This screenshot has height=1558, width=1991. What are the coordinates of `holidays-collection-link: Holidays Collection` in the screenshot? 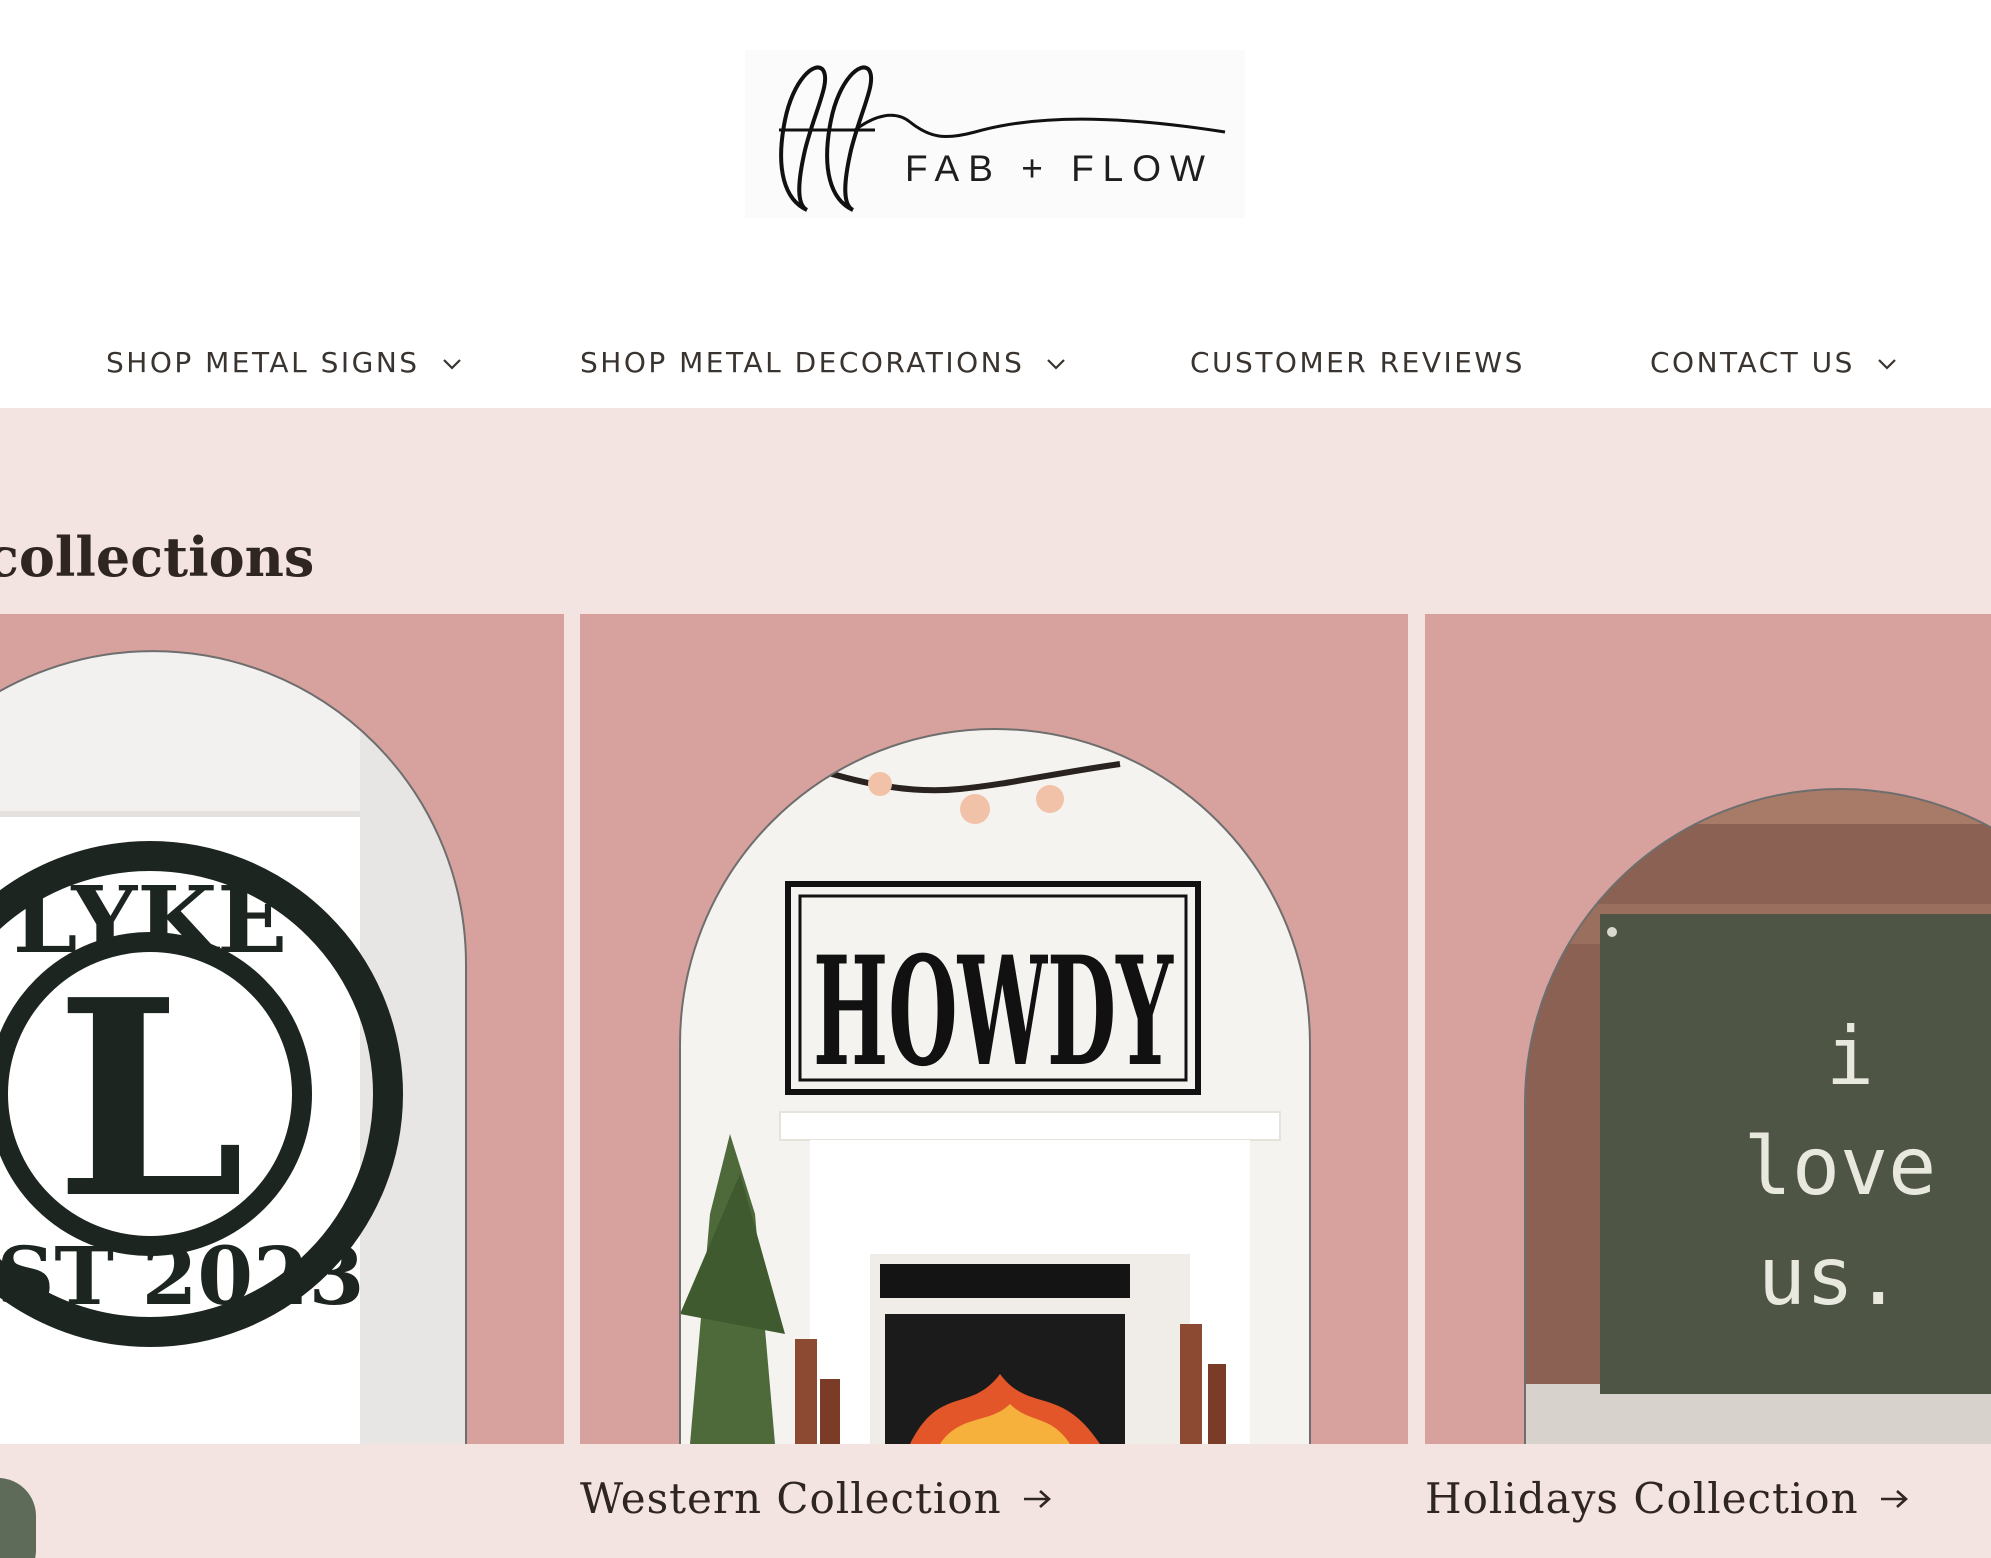 It's located at (1667, 1498).